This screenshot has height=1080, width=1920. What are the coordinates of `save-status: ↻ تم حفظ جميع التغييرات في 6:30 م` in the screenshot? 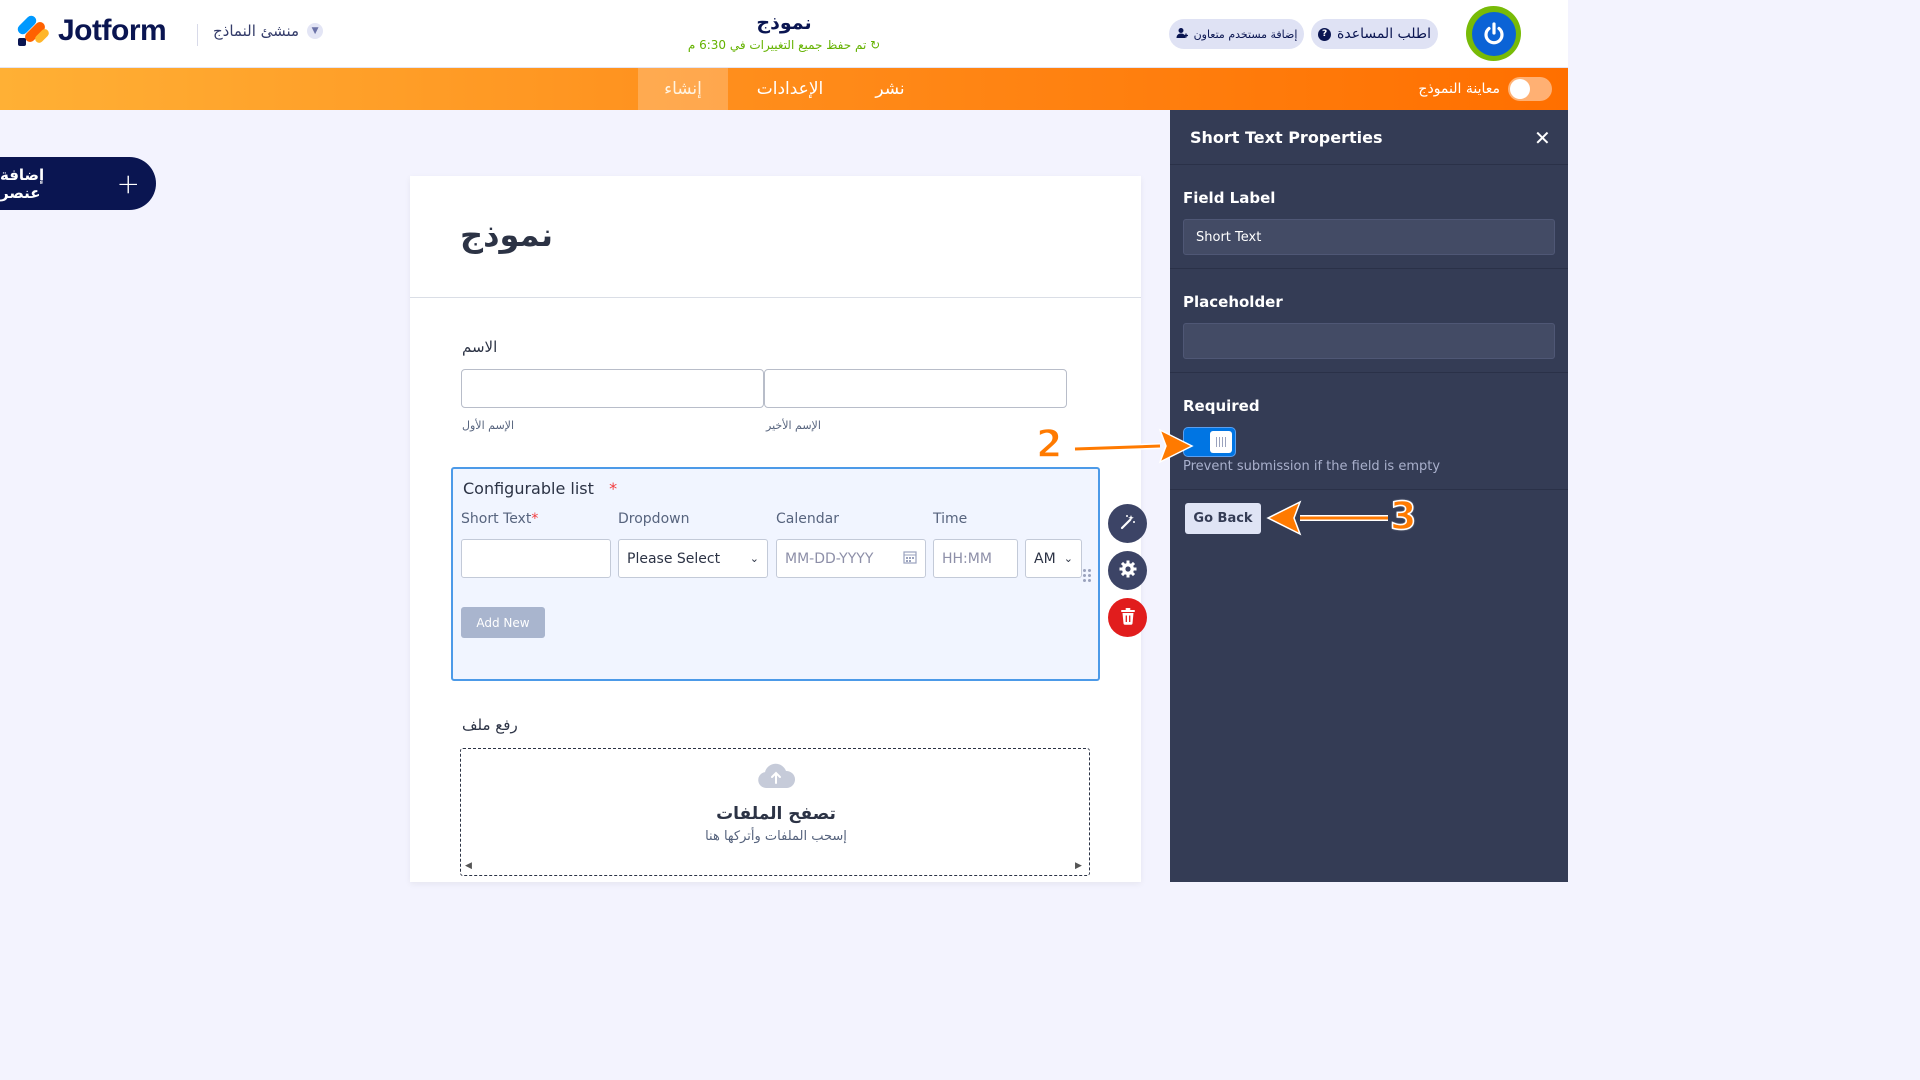 It's located at (784, 45).